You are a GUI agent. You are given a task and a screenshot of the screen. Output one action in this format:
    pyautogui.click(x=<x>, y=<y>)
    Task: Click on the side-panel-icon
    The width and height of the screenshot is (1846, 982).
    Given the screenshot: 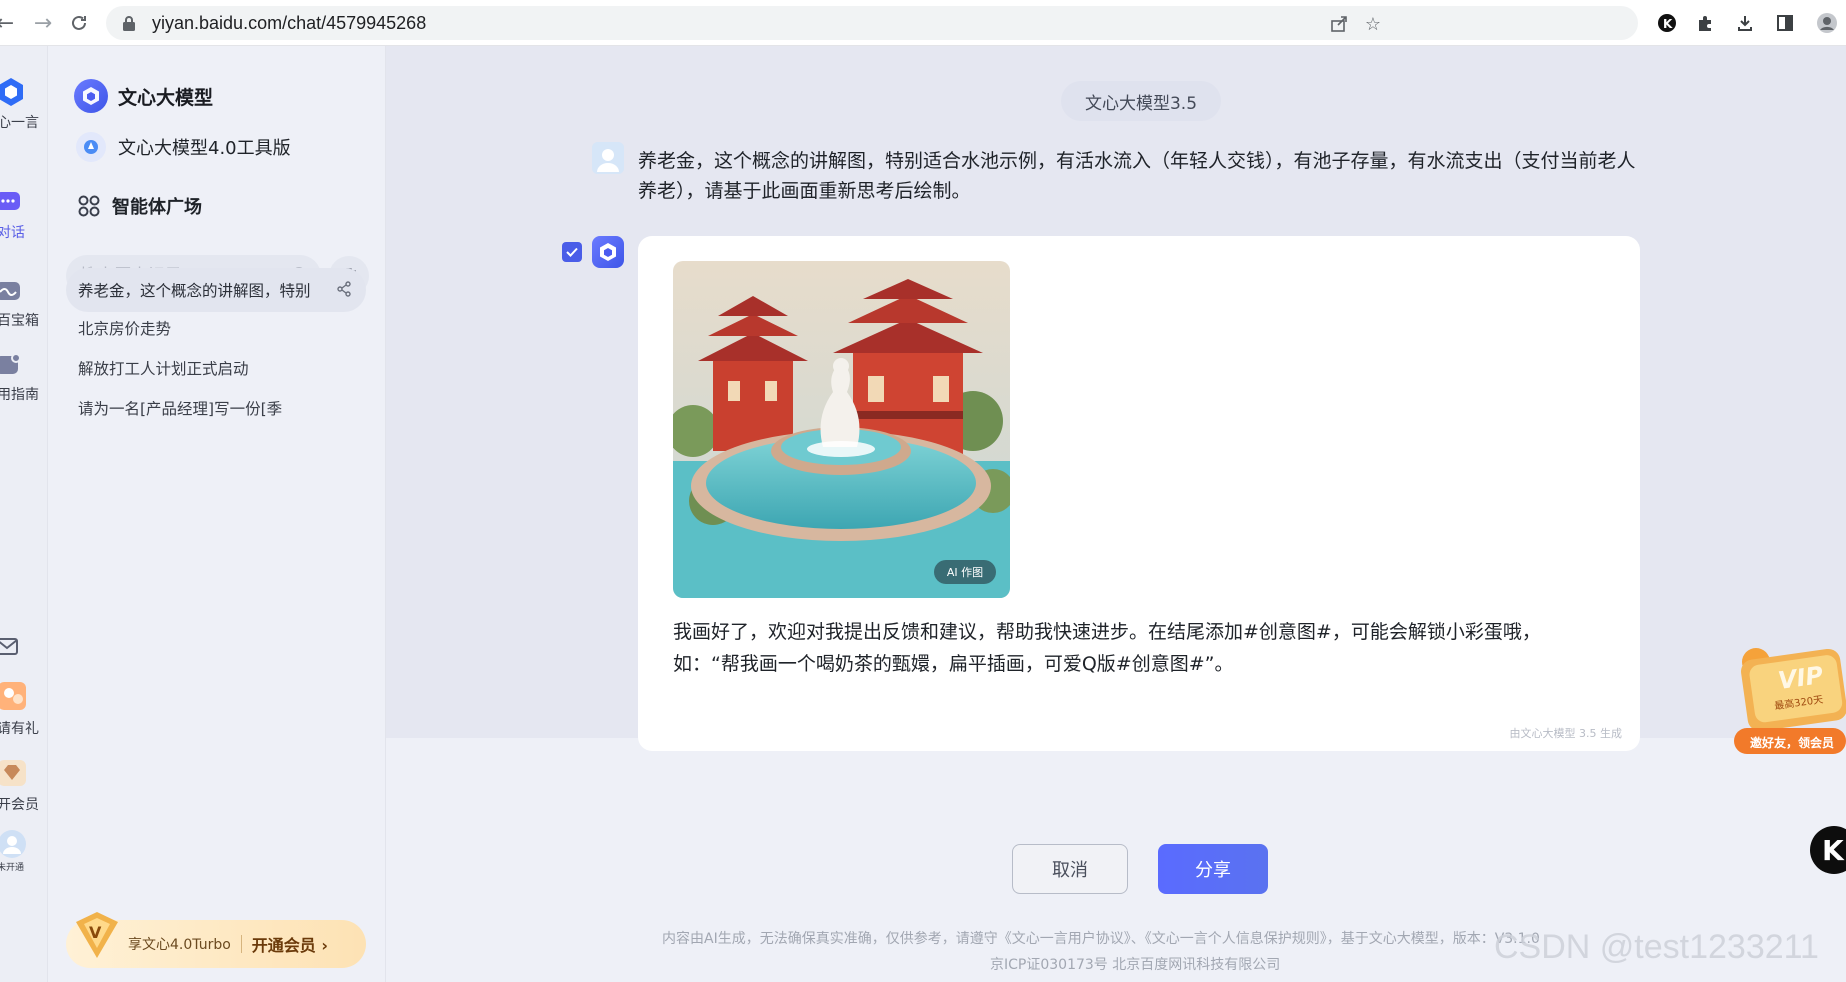 What is the action you would take?
    pyautogui.click(x=1785, y=23)
    